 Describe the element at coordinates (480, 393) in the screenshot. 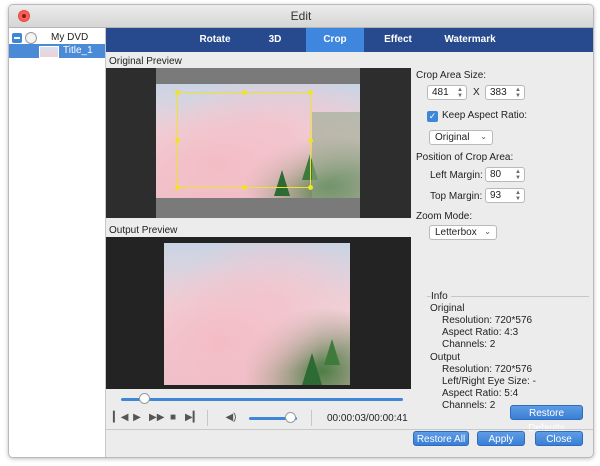

I see `info-output-aspect: Aspect Ratio: 5:4` at that location.